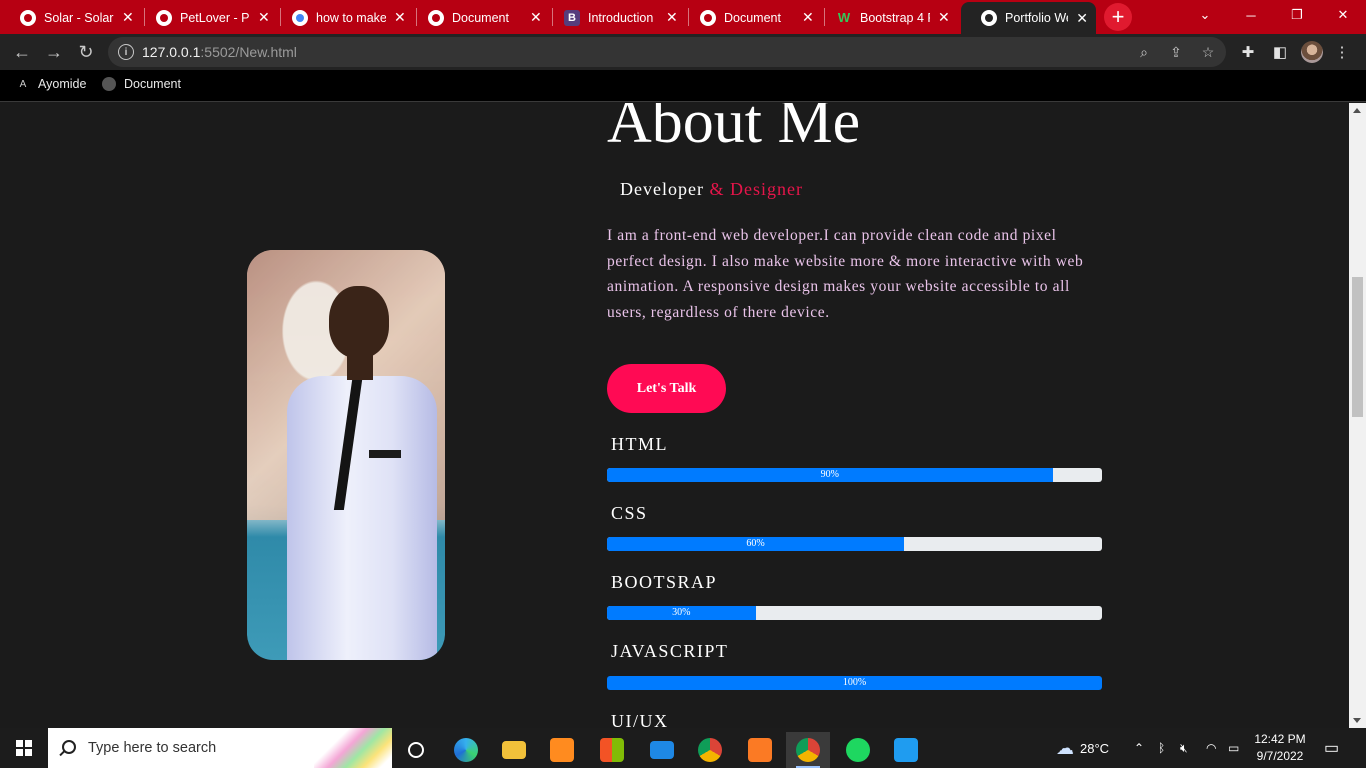  Describe the element at coordinates (667, 52) in the screenshot. I see `address-bar: i 127.0.0.1:5502/New.html ⌕ ⇪ ☆` at that location.